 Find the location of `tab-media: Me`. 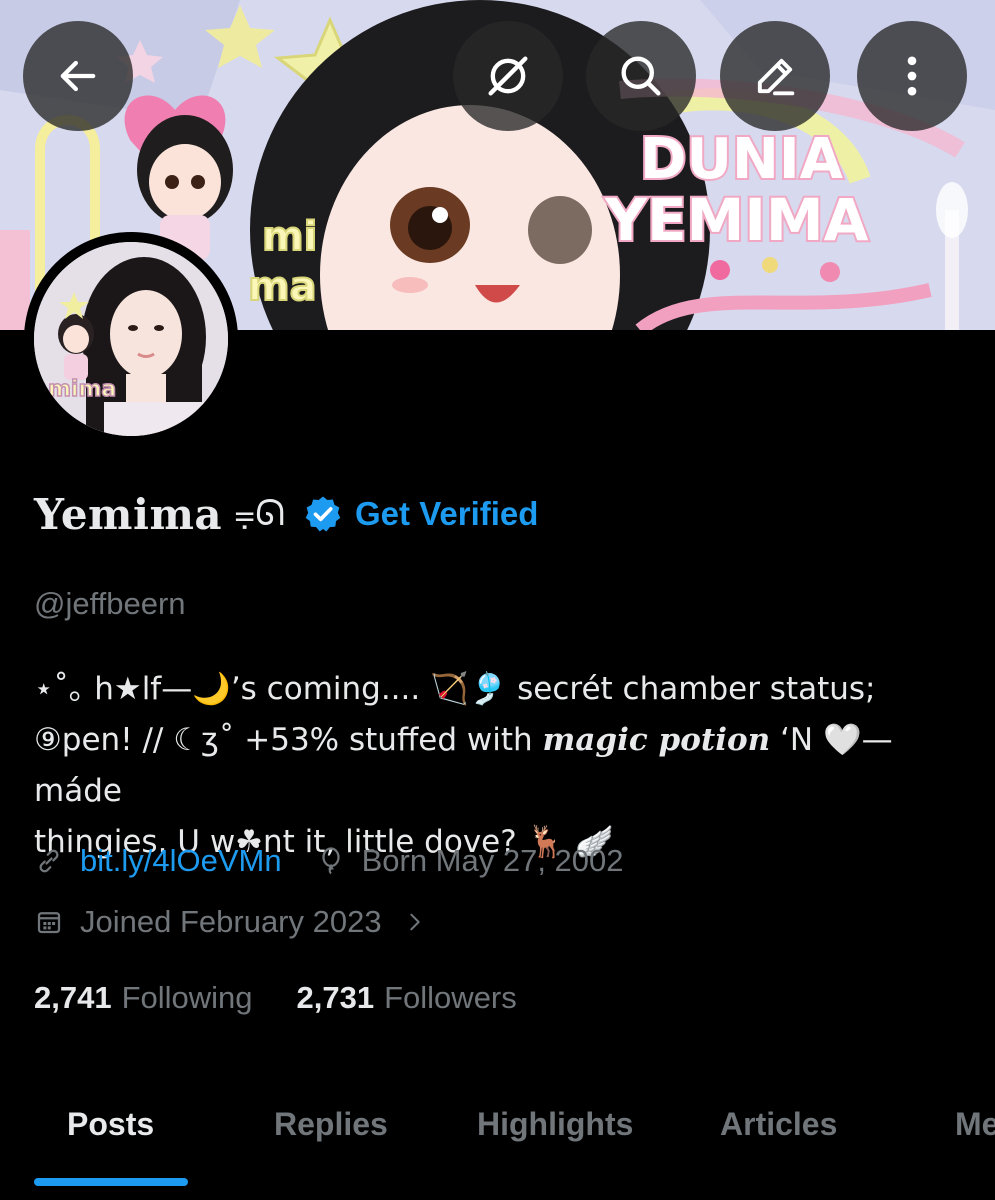

tab-media: Me is located at coordinates (975, 1124).